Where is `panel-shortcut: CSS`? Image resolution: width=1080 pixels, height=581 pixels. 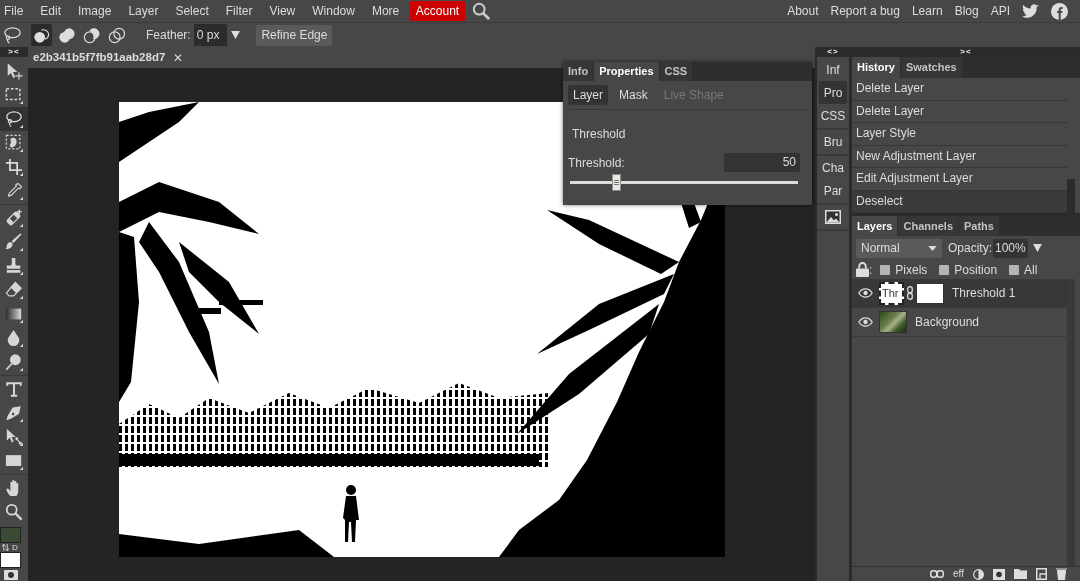 panel-shortcut: CSS is located at coordinates (833, 115).